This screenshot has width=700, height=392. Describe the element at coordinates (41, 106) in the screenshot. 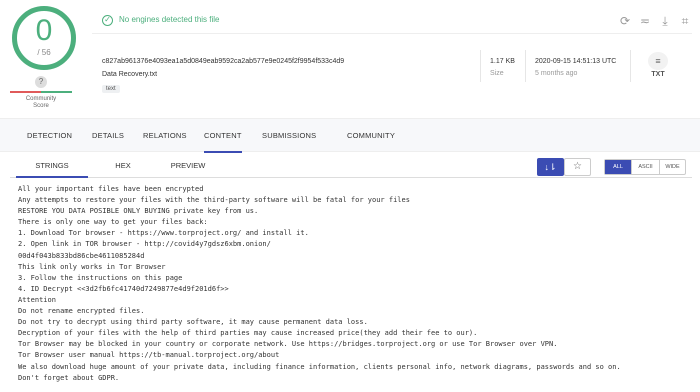

I see `community-label-2: Score` at that location.